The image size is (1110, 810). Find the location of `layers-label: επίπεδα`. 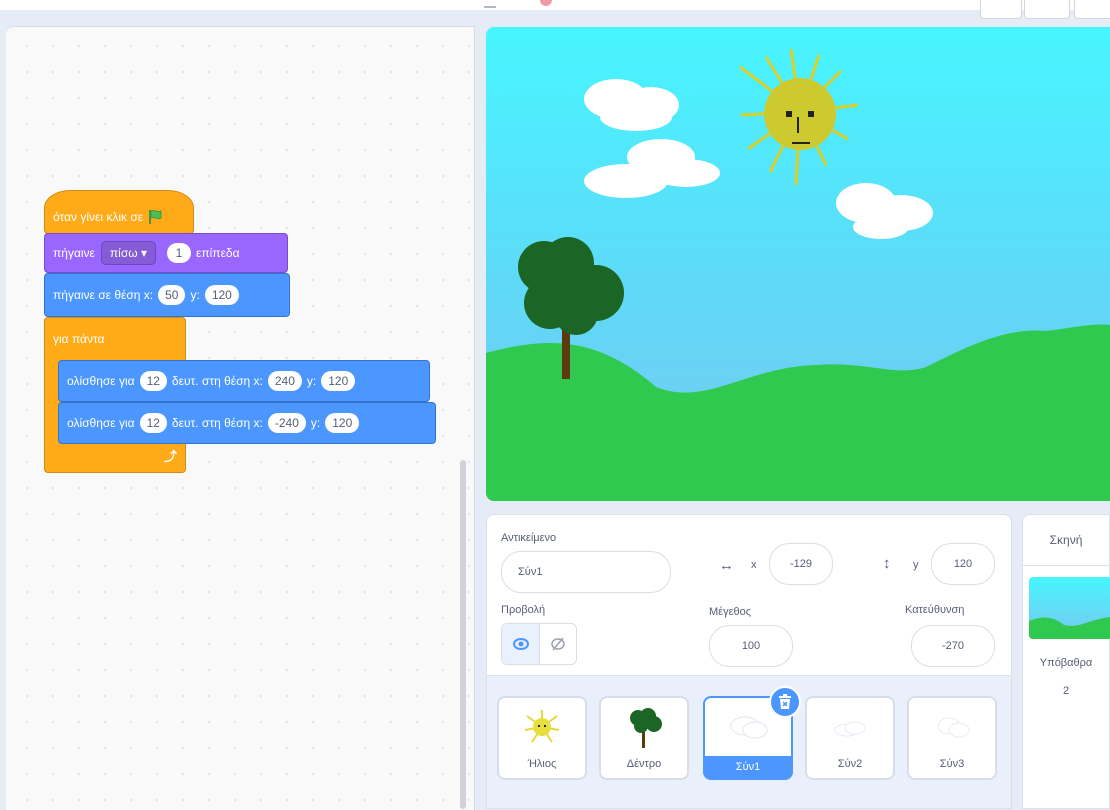

layers-label: επίπεδα is located at coordinates (218, 253).